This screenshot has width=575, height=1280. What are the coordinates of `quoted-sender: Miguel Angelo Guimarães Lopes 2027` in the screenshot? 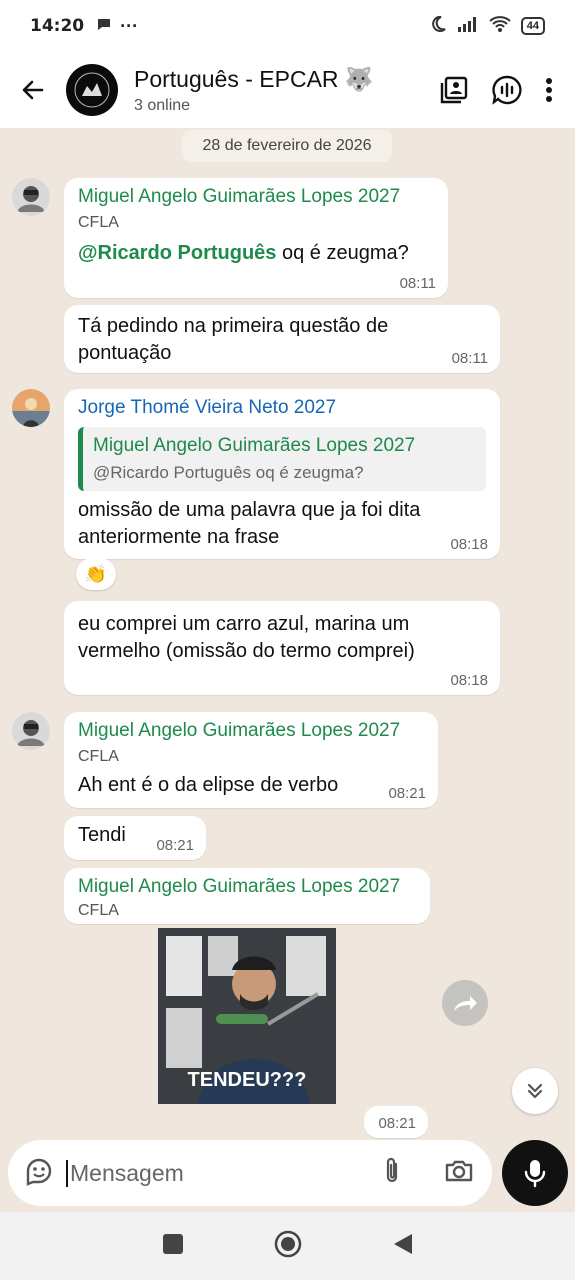 It's located at (254, 445).